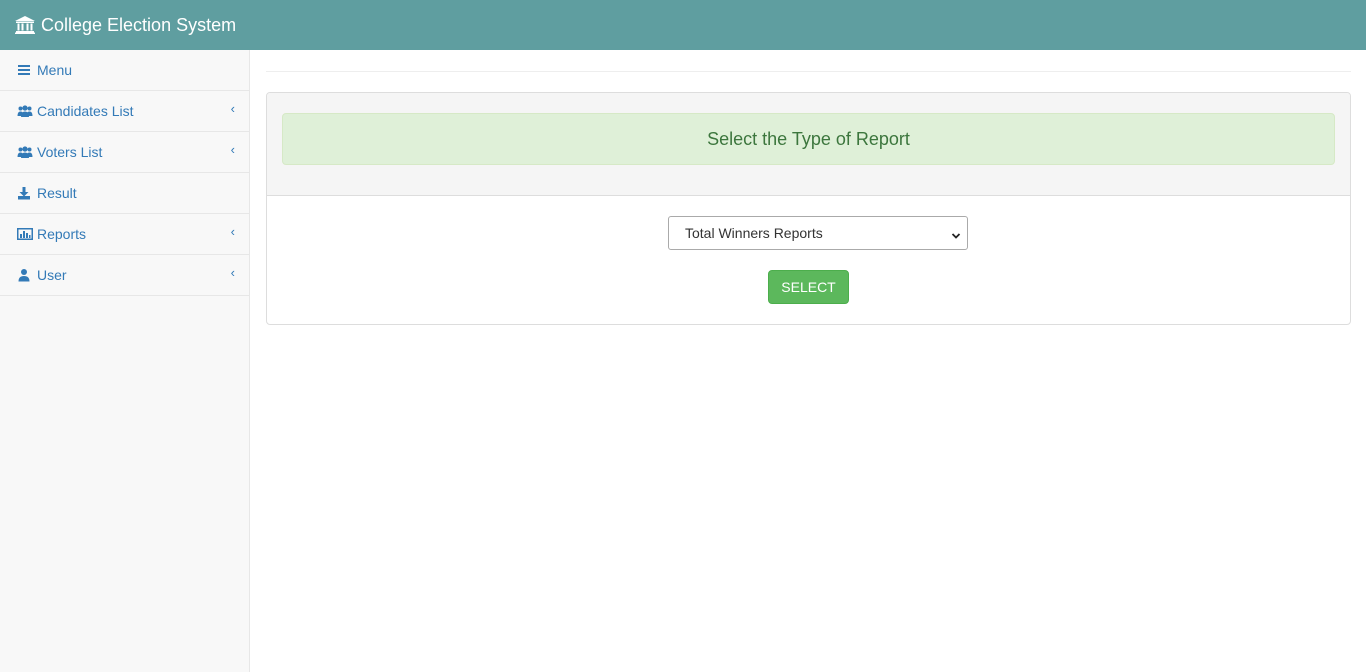  What do you see at coordinates (25, 193) in the screenshot?
I see `download-icon` at bounding box center [25, 193].